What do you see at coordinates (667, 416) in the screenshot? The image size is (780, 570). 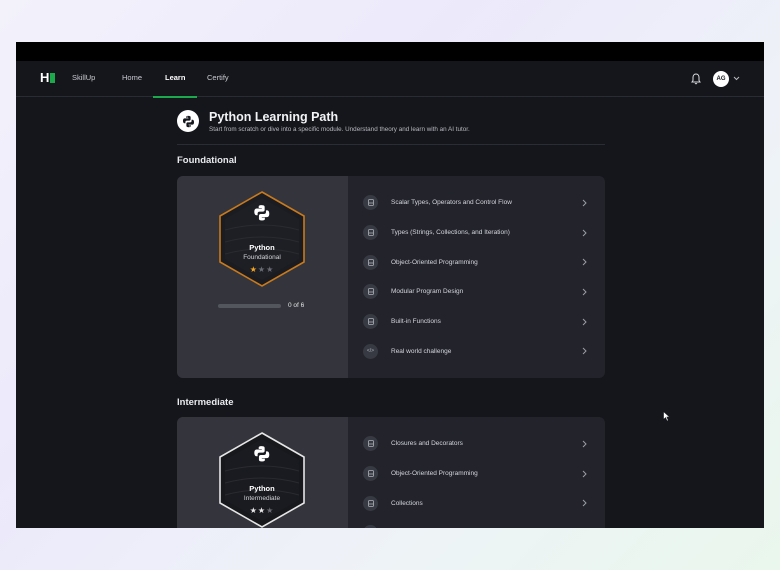 I see `mouse-cursor-icon` at bounding box center [667, 416].